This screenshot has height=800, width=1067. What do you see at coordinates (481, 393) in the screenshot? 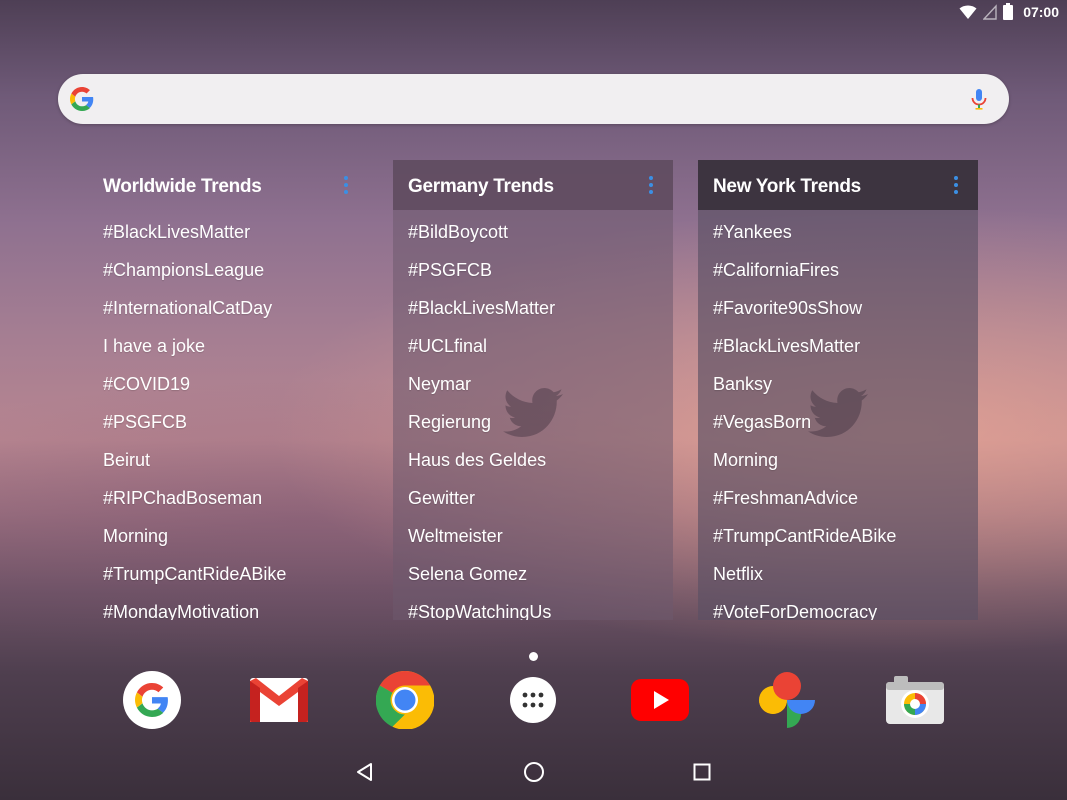
I see `trend-item: Neymar` at bounding box center [481, 393].